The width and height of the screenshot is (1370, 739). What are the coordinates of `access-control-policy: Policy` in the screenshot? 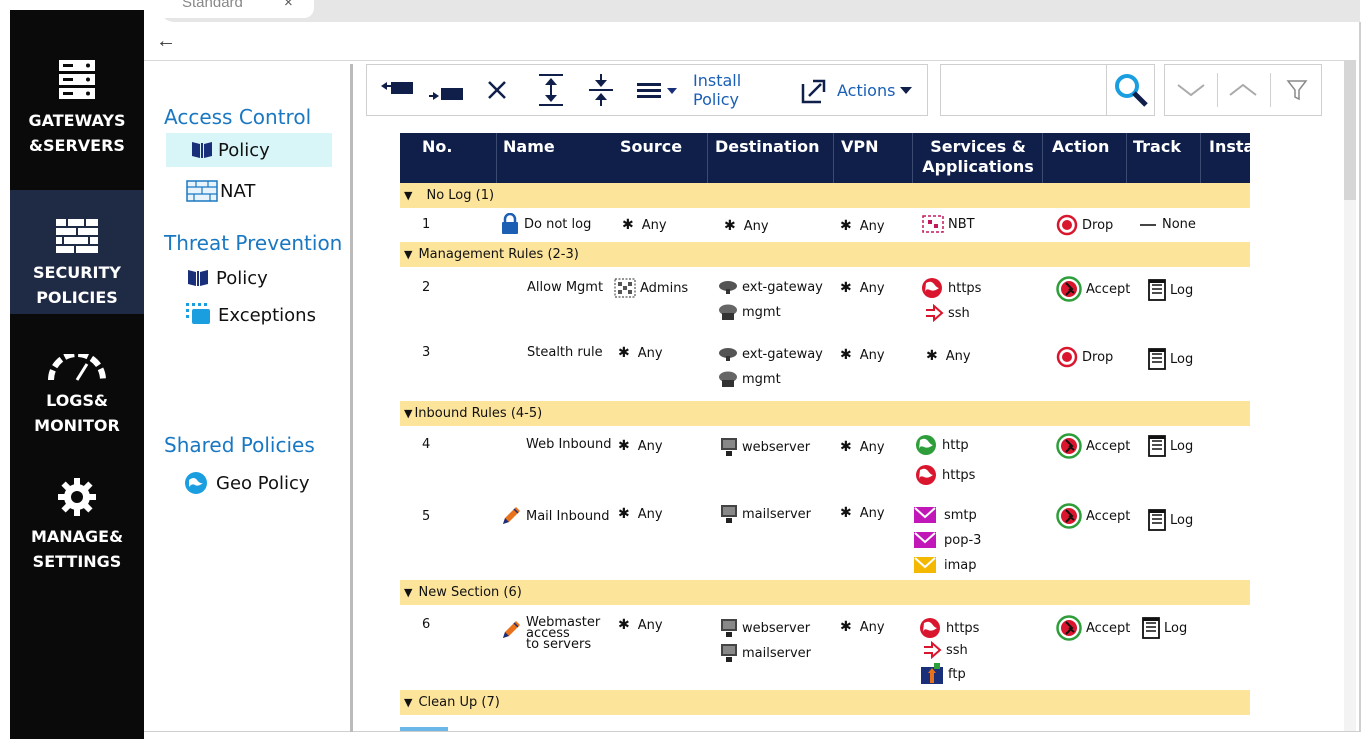 It's located at (249, 150).